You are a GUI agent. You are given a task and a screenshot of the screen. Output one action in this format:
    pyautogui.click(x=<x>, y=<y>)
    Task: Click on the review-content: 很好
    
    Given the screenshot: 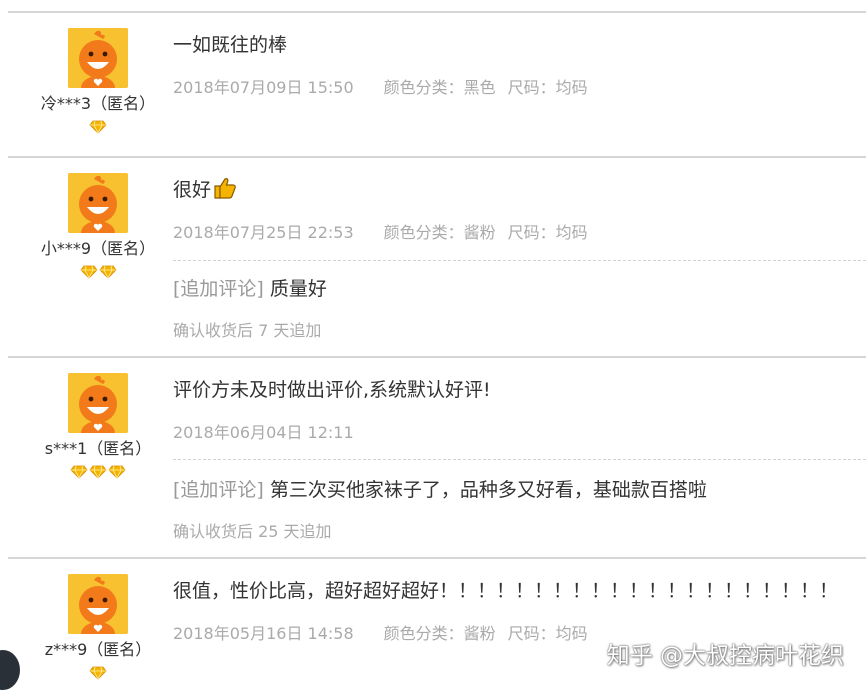 What is the action you would take?
    pyautogui.click(x=205, y=189)
    